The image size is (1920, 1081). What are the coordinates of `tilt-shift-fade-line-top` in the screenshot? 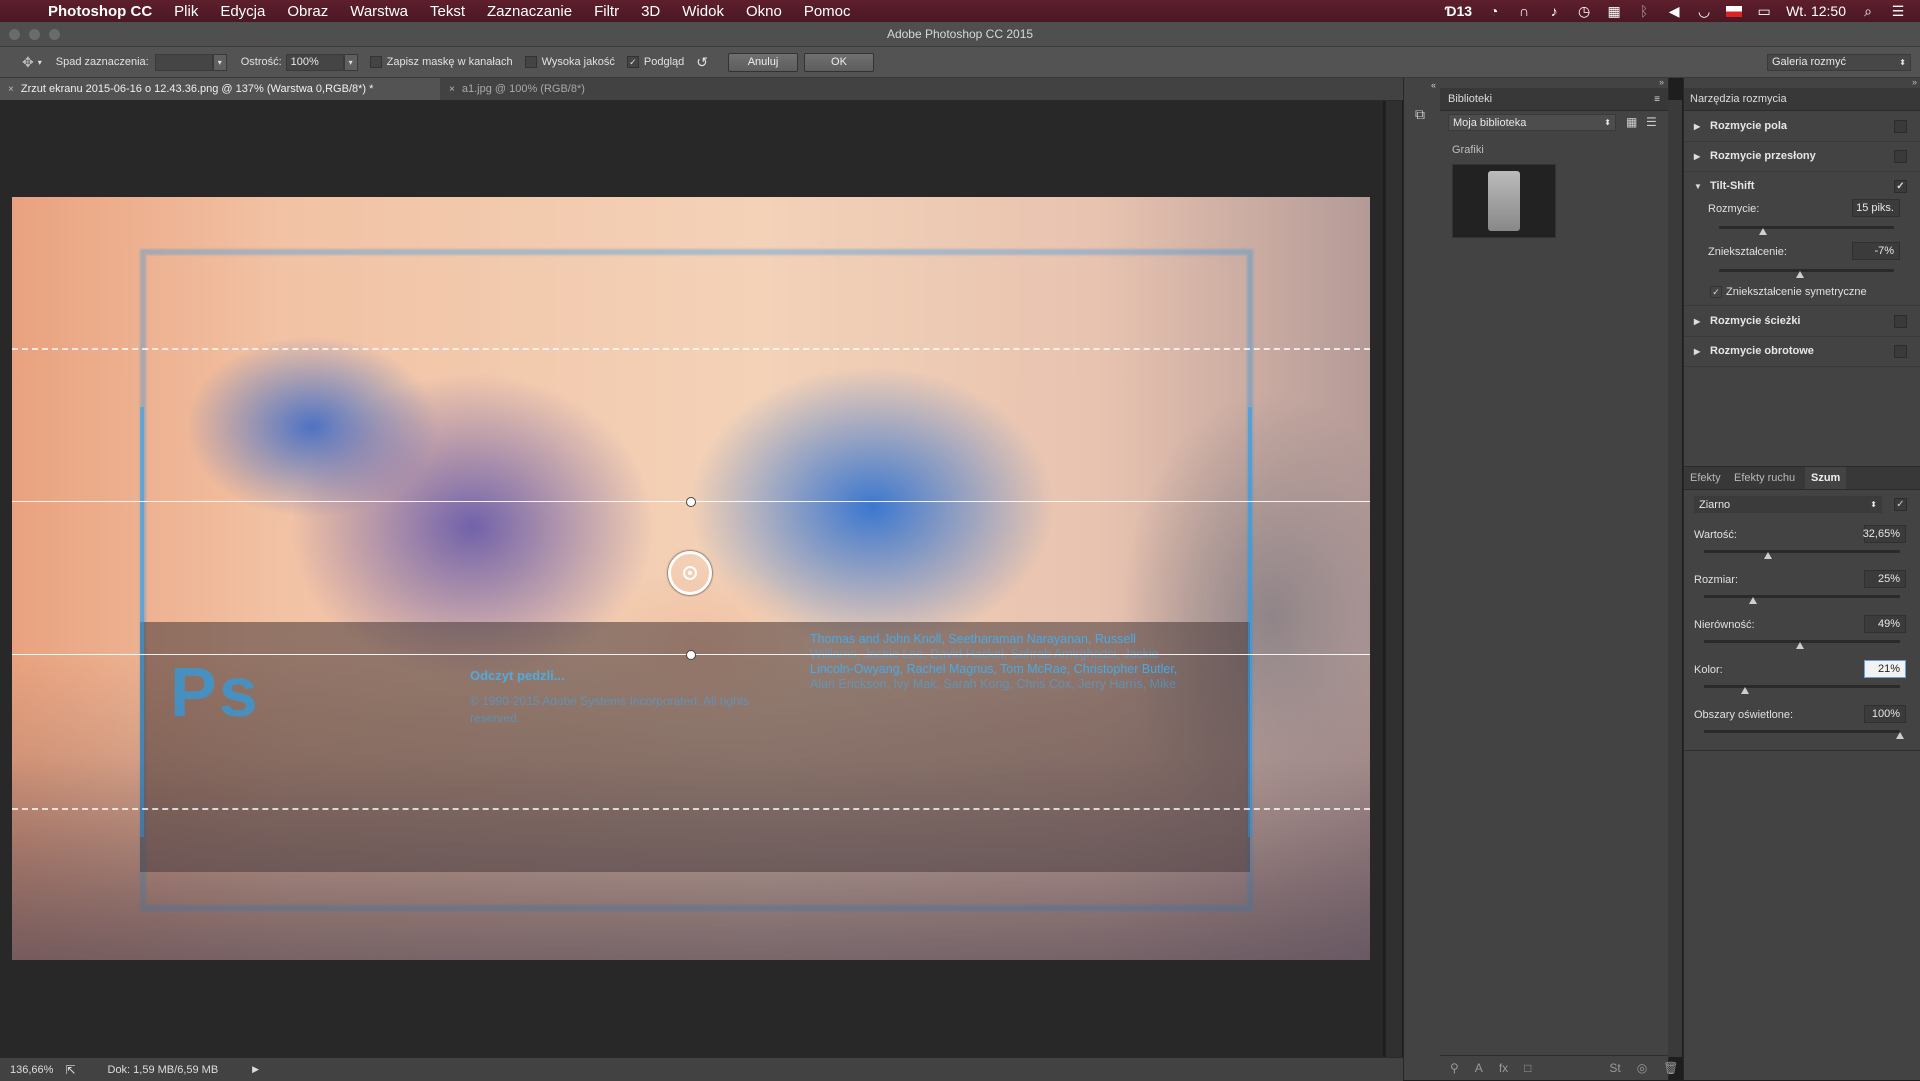 It's located at (691, 349).